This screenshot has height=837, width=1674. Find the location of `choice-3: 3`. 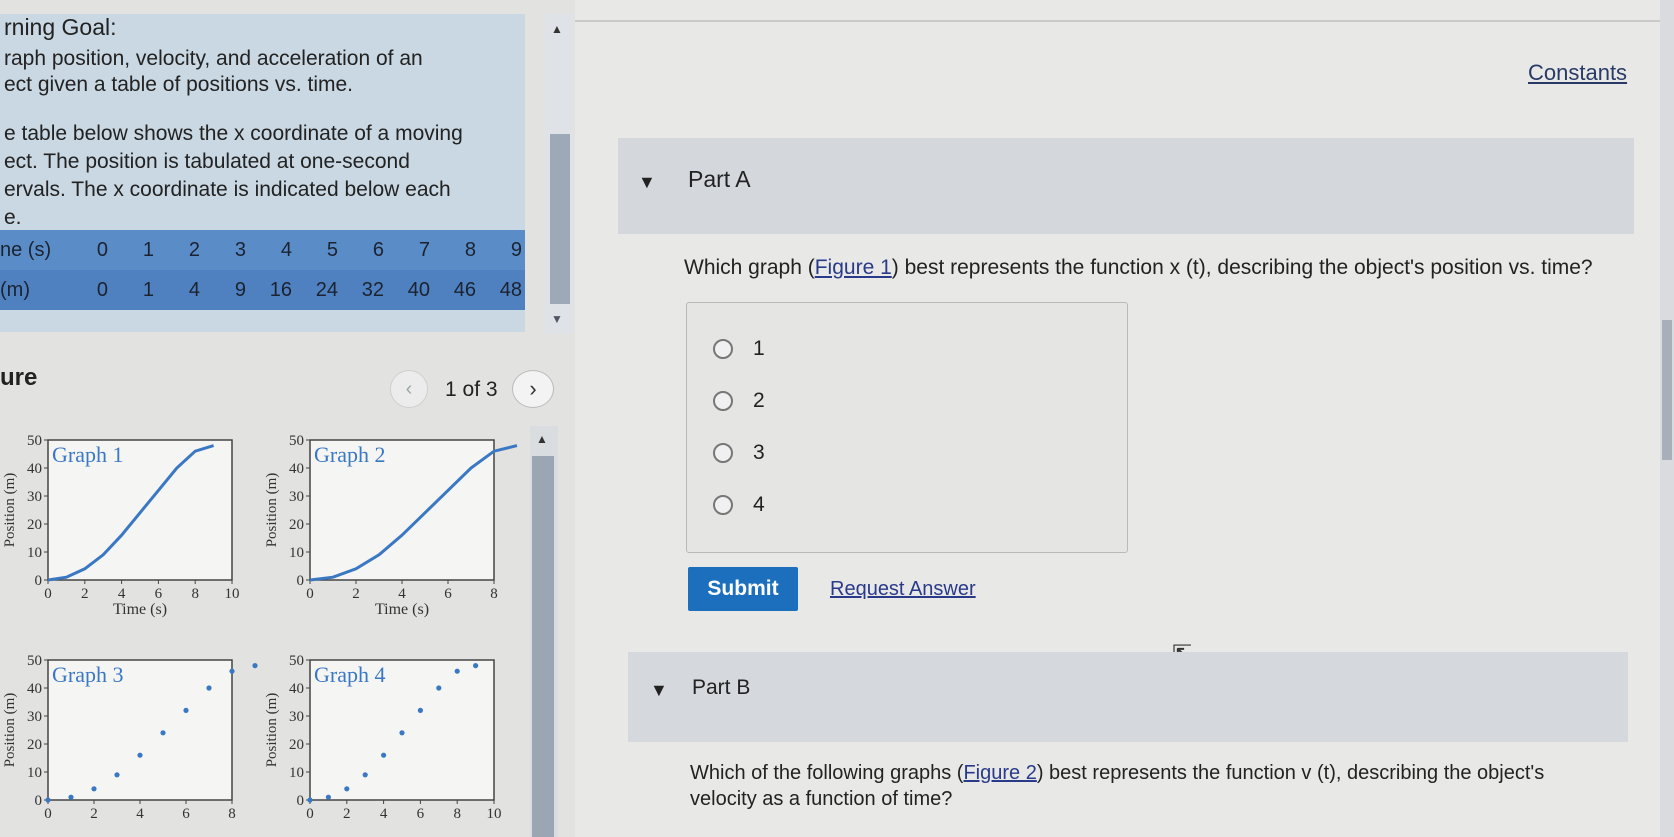

choice-3: 3 is located at coordinates (739, 453).